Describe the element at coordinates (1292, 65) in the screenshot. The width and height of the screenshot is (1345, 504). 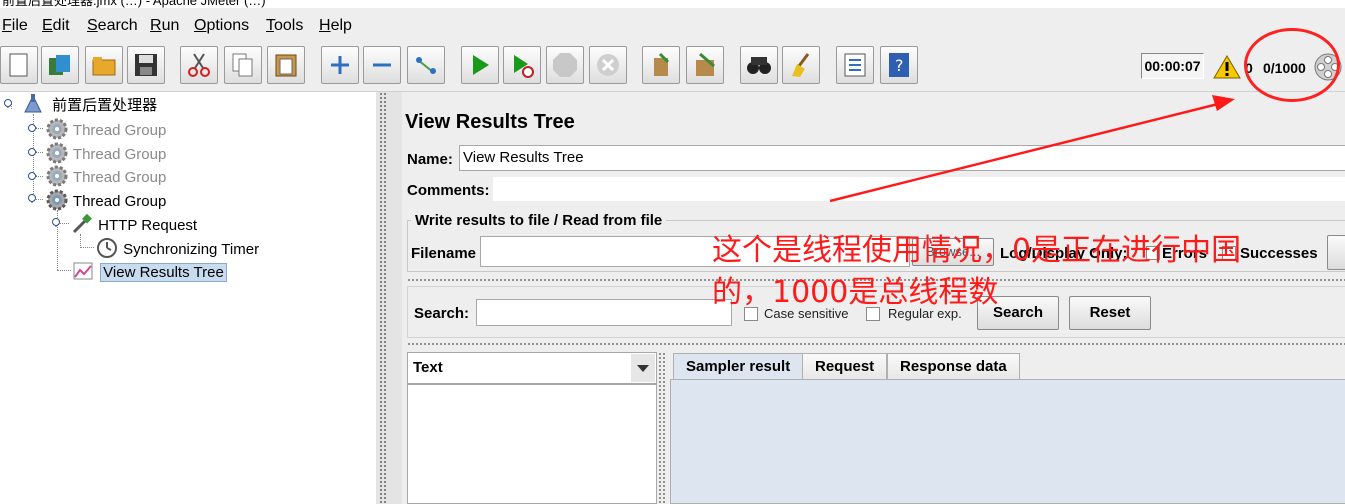
I see `annotation-circle` at that location.